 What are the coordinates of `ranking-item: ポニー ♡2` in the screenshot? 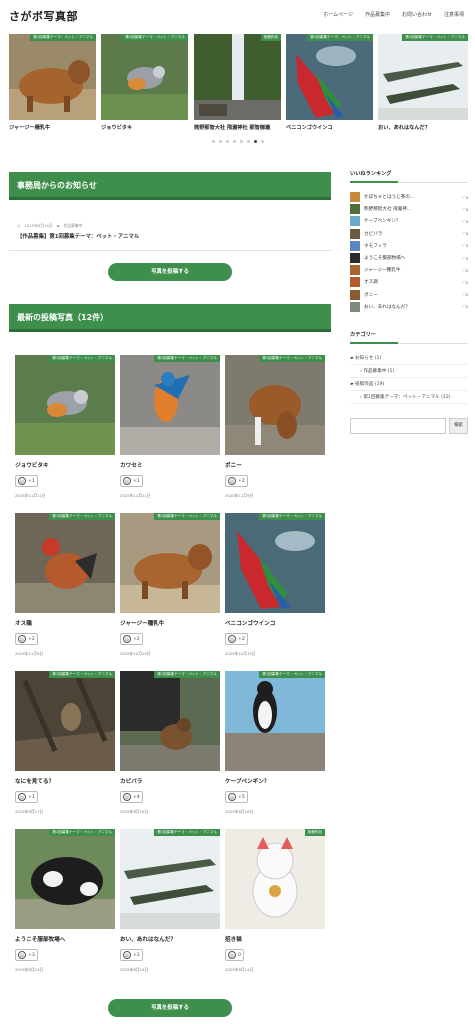 It's located at (409, 295).